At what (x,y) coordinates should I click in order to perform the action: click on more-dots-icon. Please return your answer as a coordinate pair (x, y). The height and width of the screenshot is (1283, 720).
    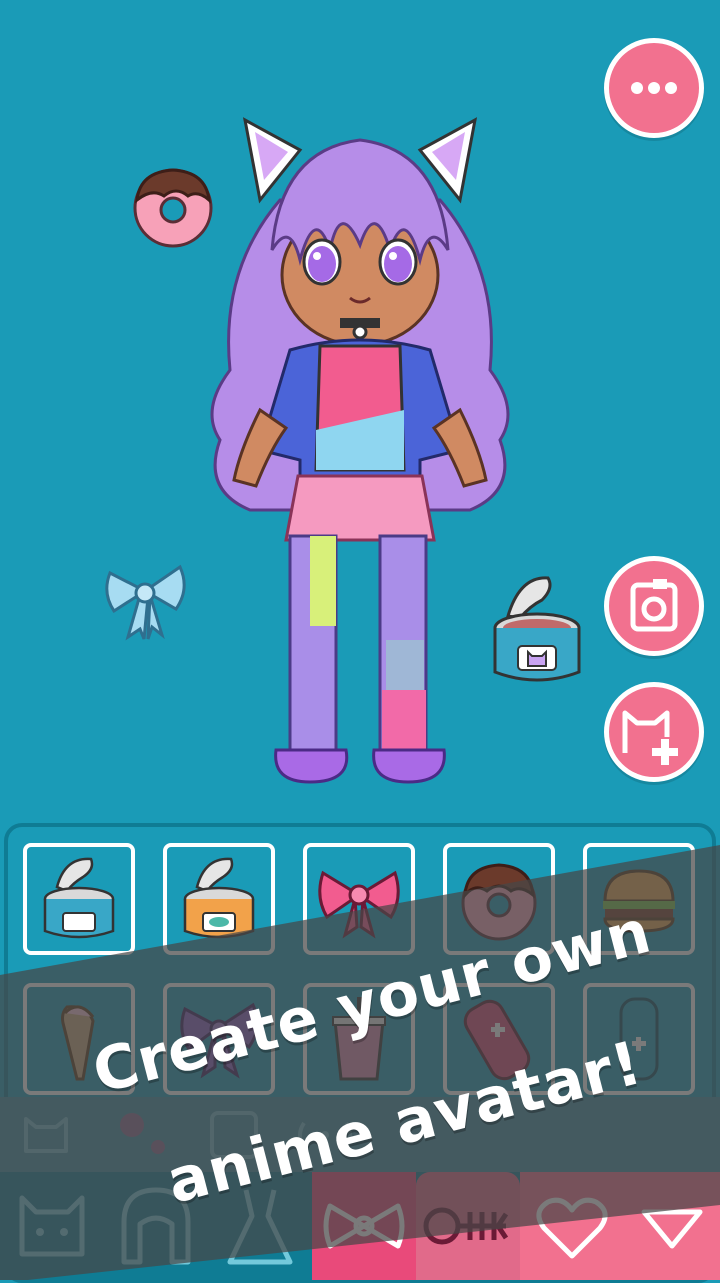
    Looking at the image, I should click on (654, 88).